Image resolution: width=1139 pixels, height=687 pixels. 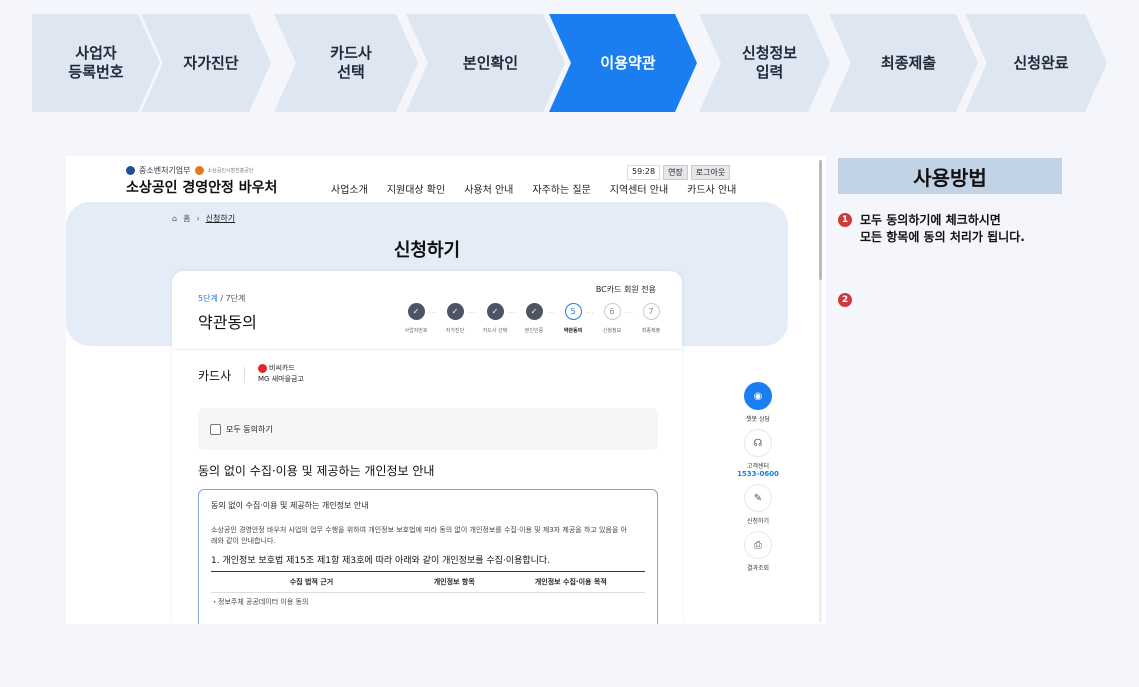 What do you see at coordinates (208, 298) in the screenshot?
I see `step-current: 5단계` at bounding box center [208, 298].